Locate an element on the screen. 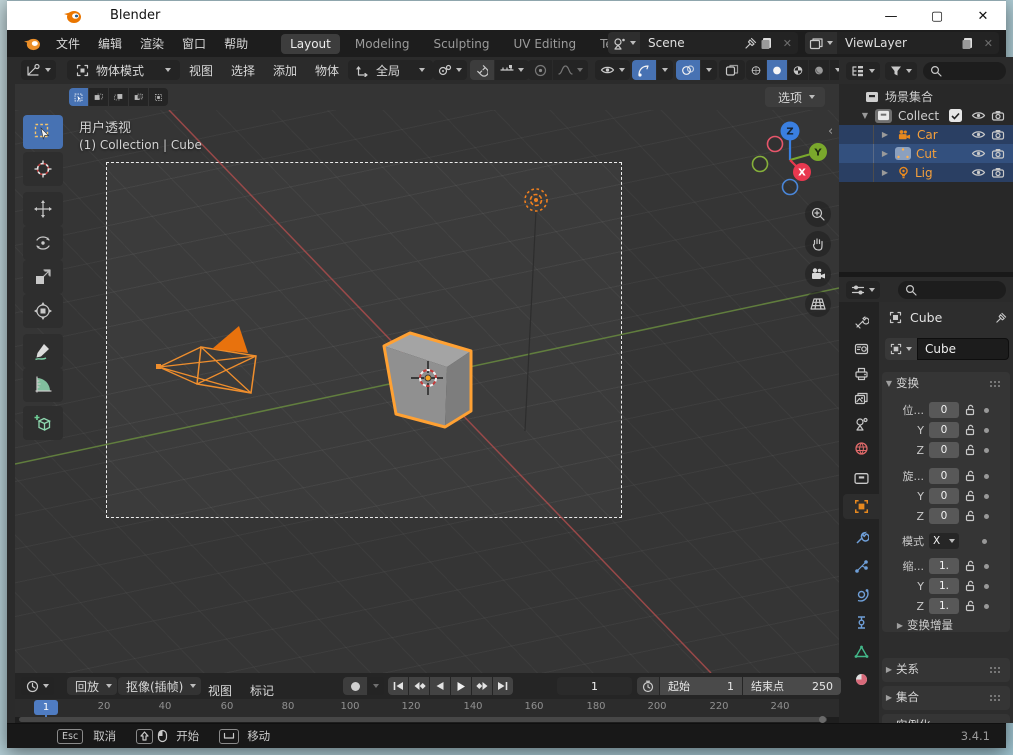 The image size is (1013, 755). tab-output is located at coordinates (861, 373).